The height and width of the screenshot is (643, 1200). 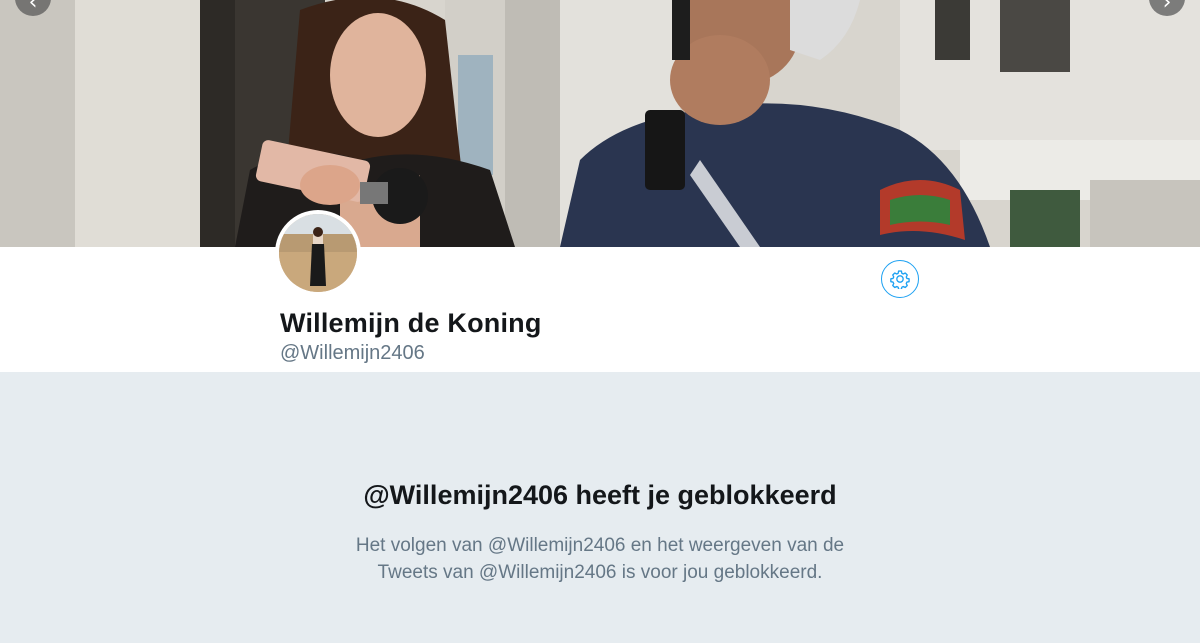 I want to click on profile-name: Willemijn de Koning, so click(x=411, y=323).